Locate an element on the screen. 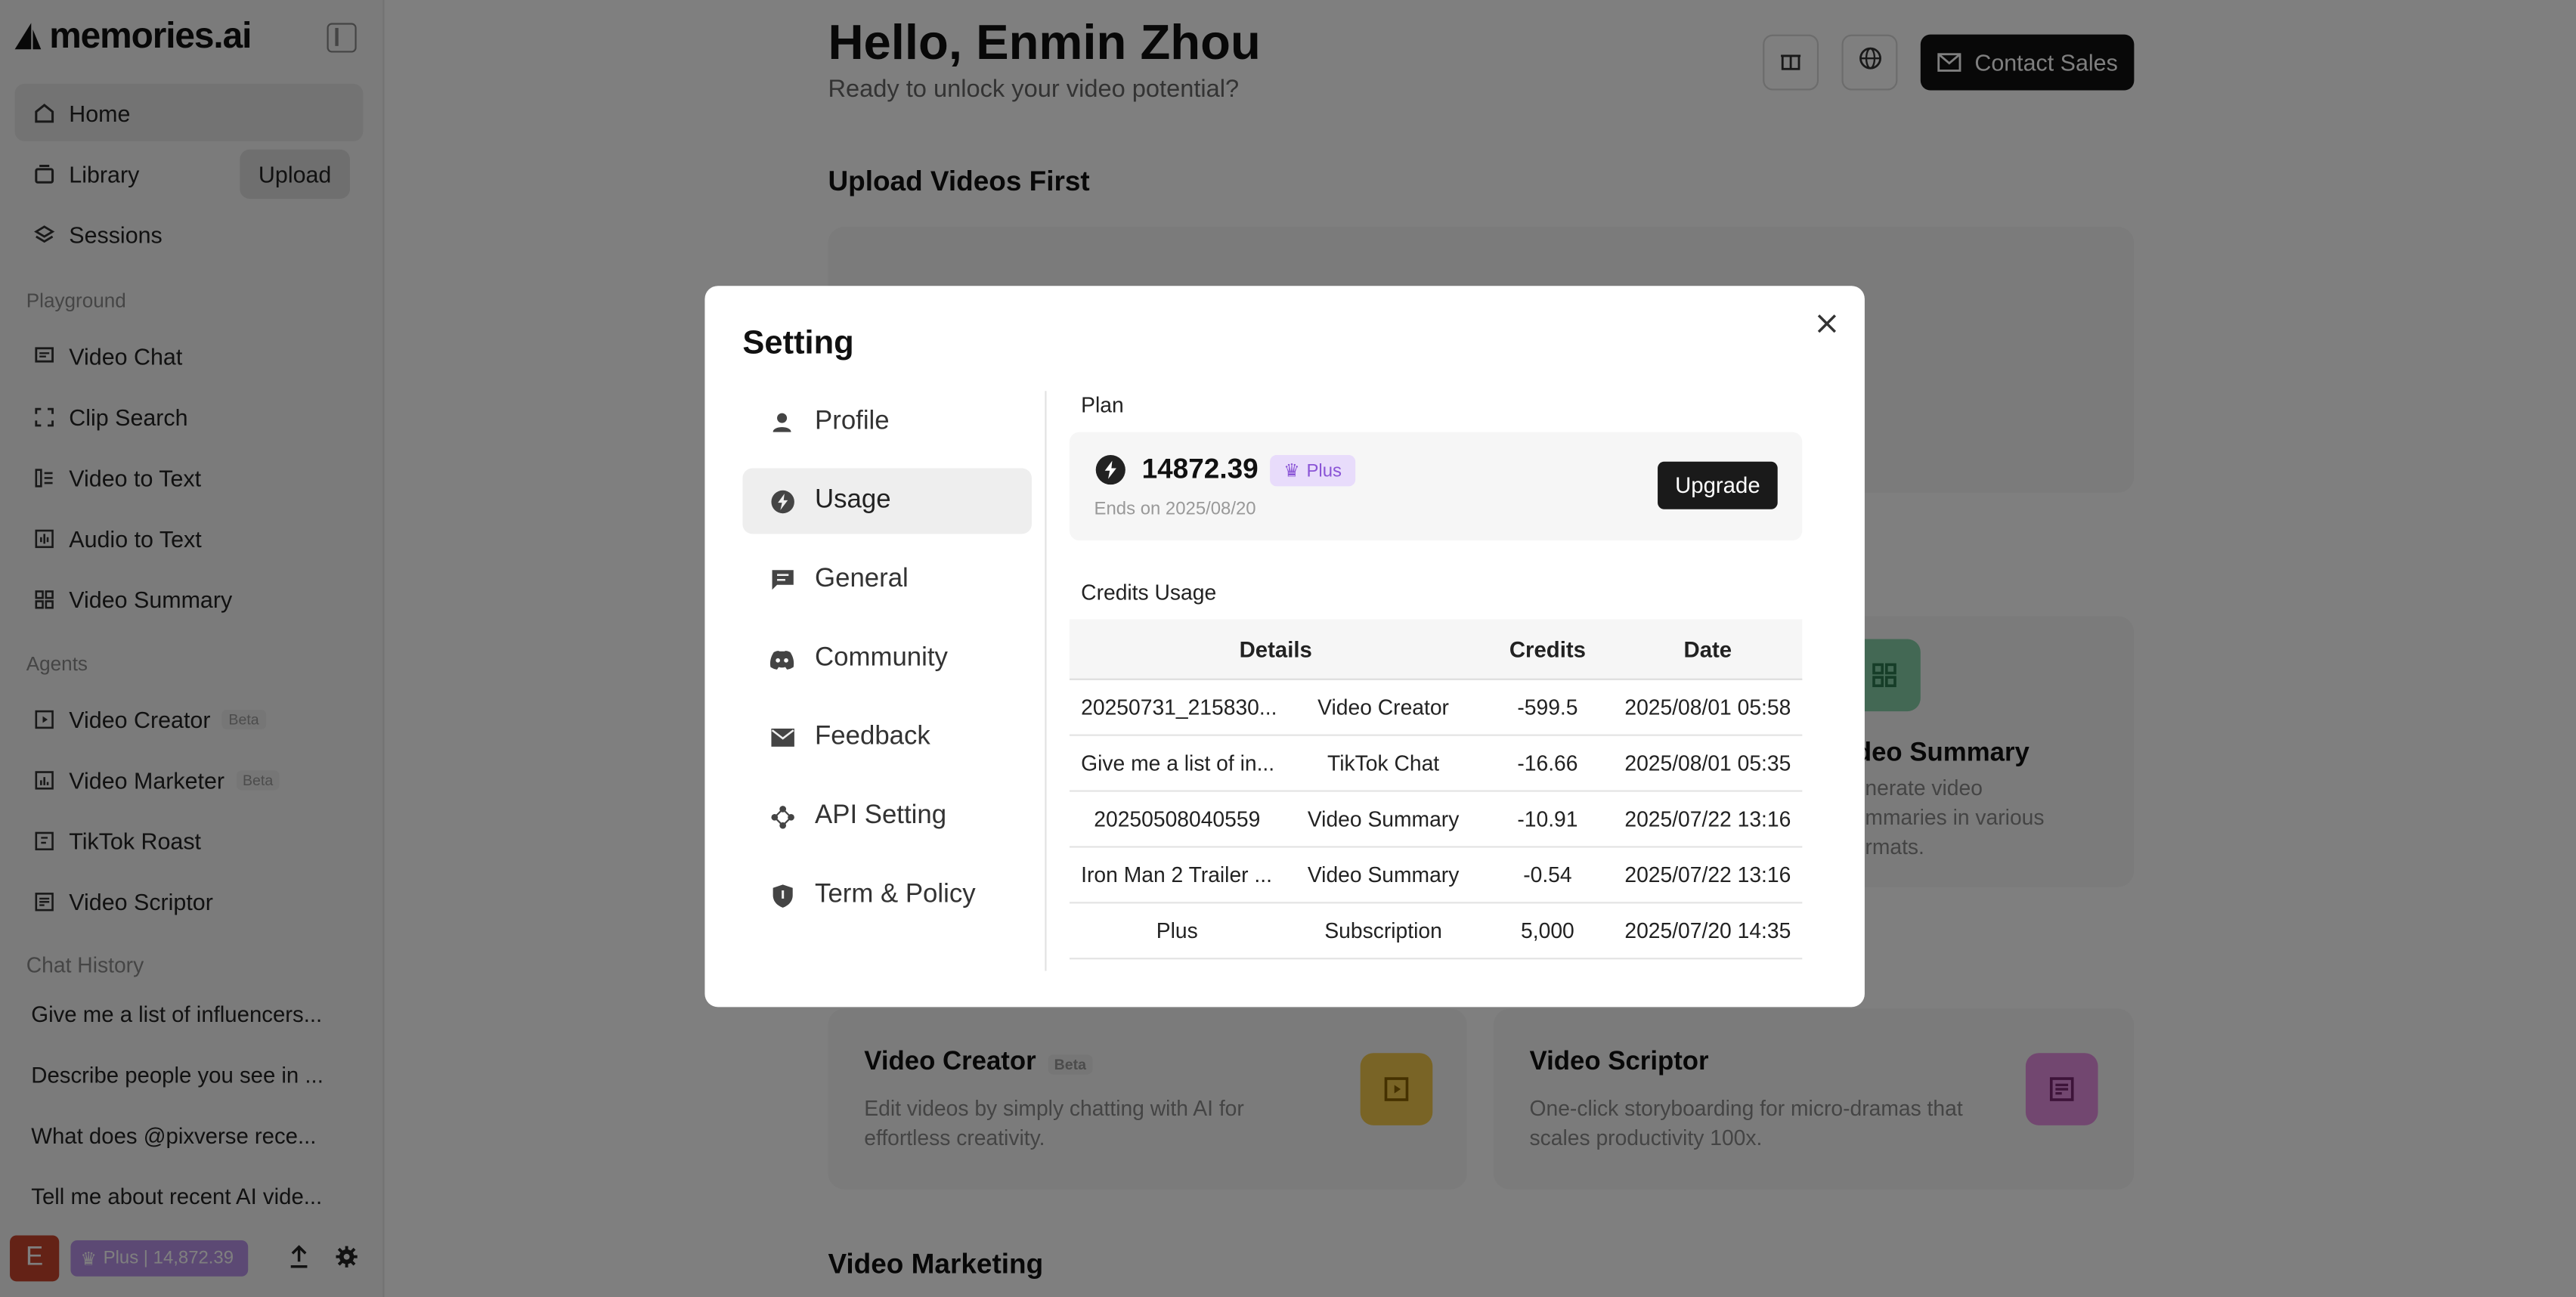  settings-menu-profile: Profile is located at coordinates (887, 422).